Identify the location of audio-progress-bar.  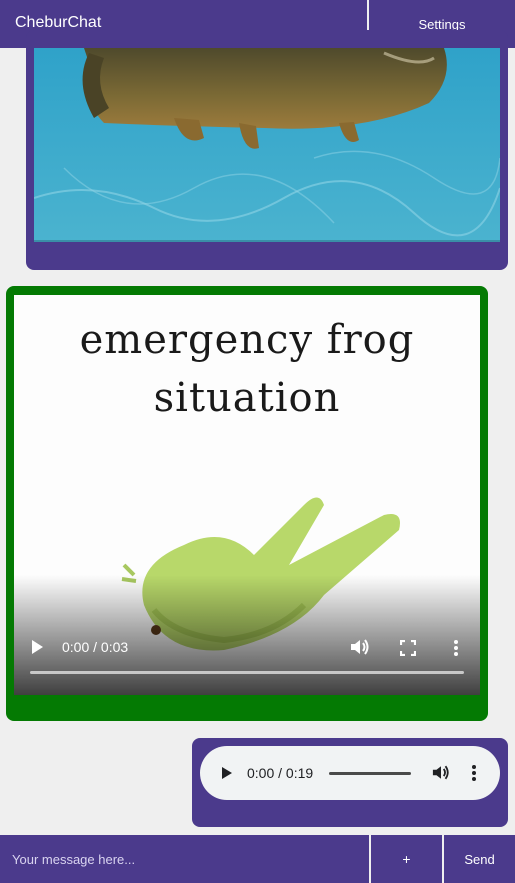
(370, 773).